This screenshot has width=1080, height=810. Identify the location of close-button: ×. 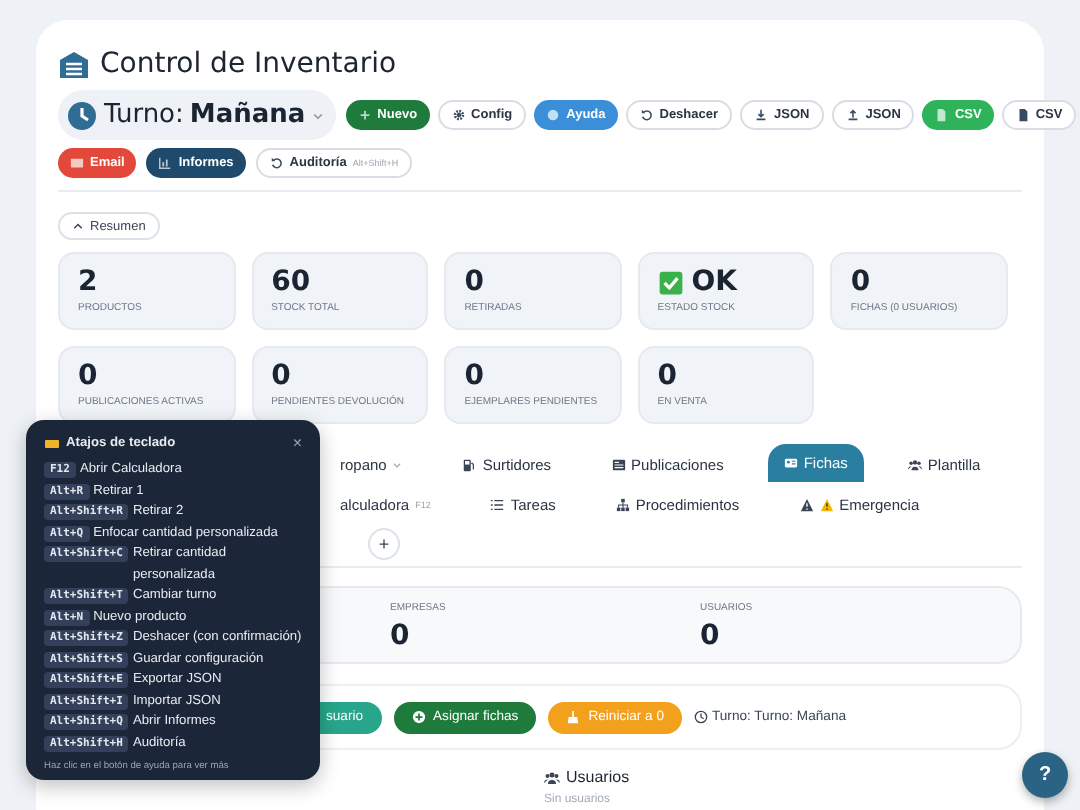
(297, 443).